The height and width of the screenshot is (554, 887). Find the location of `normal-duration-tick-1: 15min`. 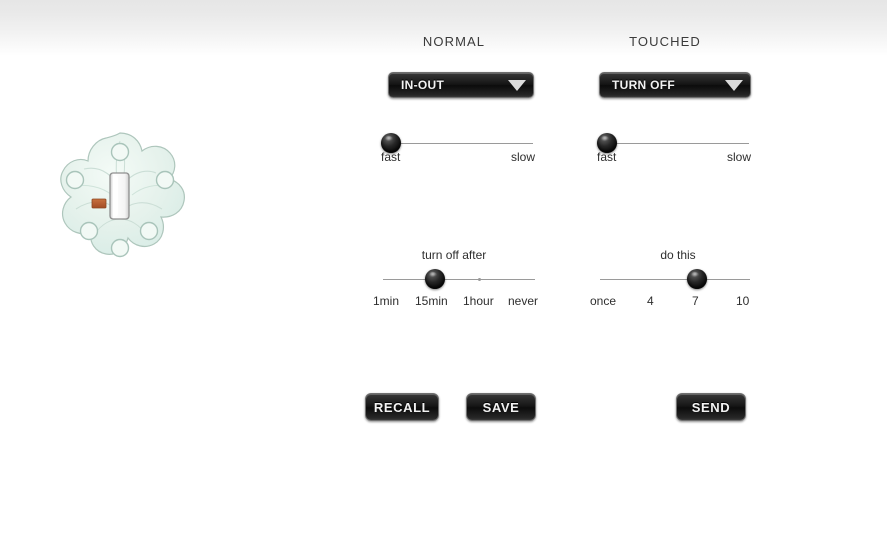

normal-duration-tick-1: 15min is located at coordinates (431, 301).